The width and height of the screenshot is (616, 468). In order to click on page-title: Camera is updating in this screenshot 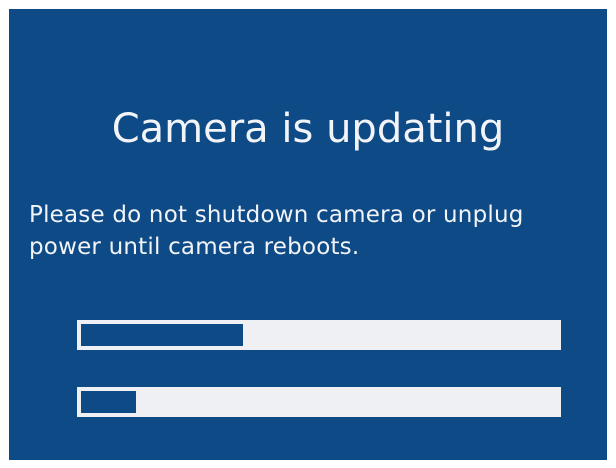, I will do `click(308, 129)`.